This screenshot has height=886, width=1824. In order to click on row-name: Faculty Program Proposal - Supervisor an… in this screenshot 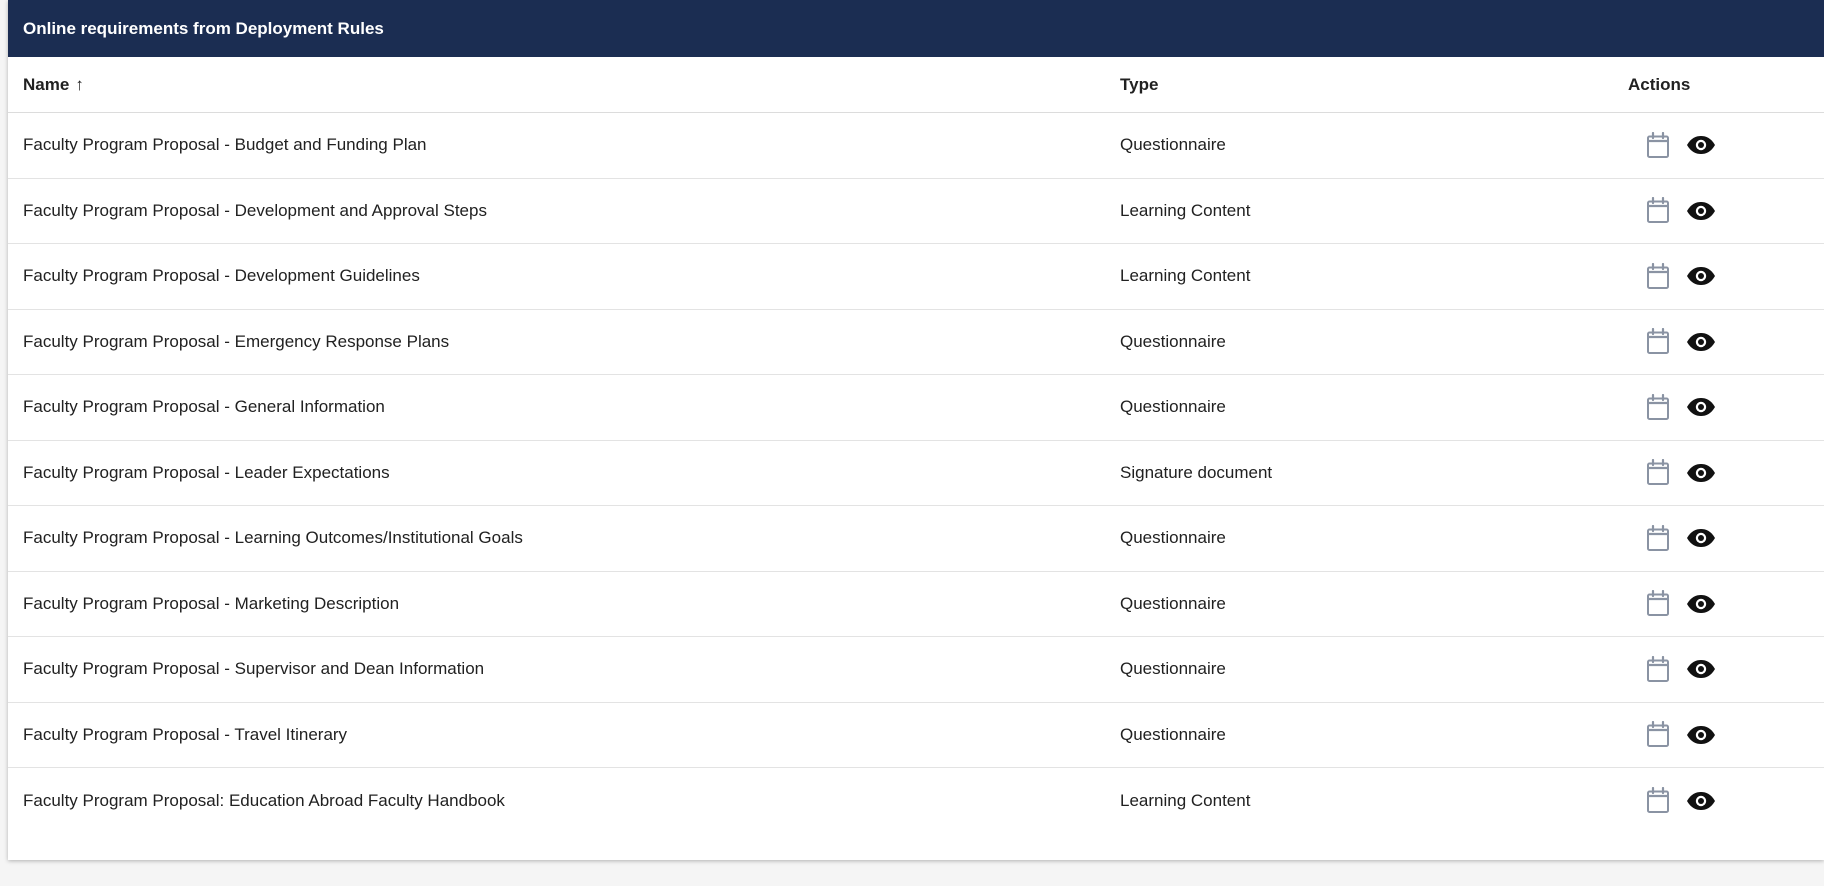, I will do `click(254, 669)`.